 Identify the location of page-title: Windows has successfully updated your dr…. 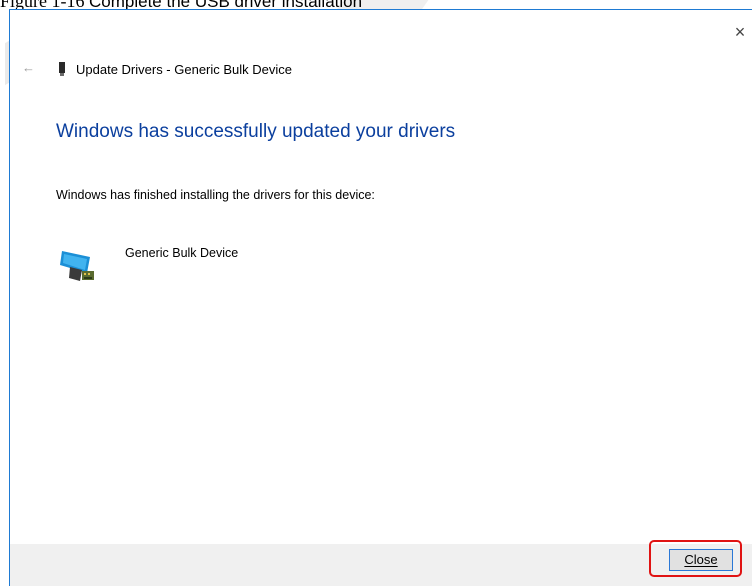
(256, 131).